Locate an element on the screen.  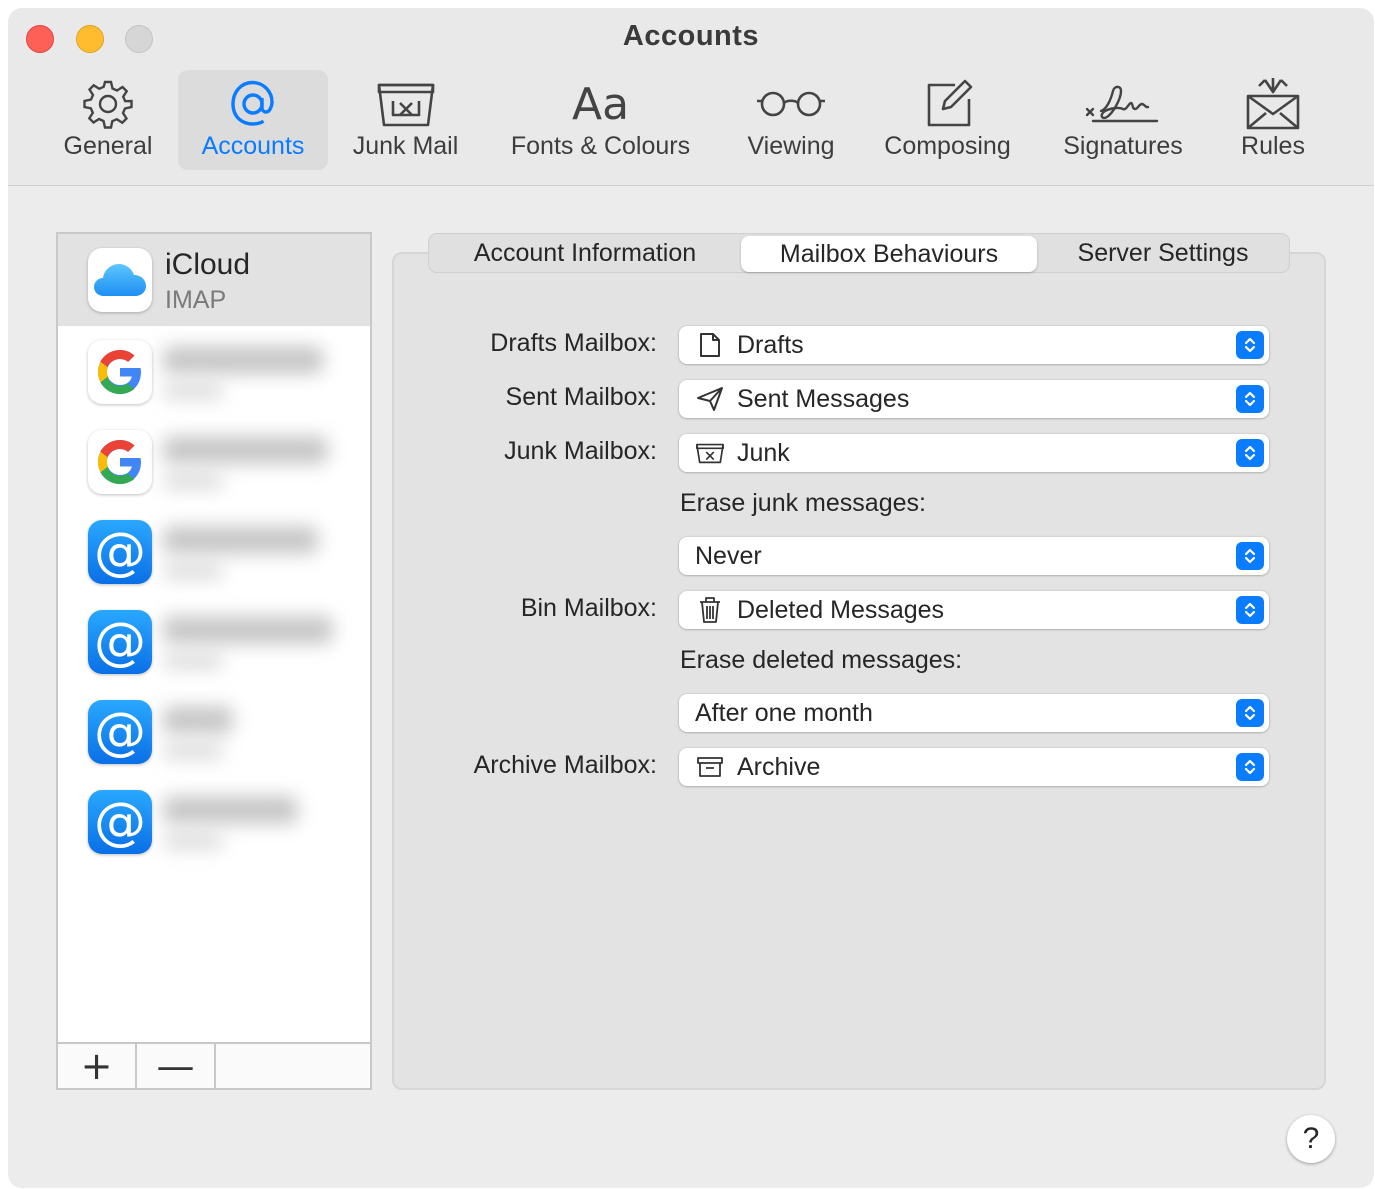
toolbar-accounts: Accounts is located at coordinates (253, 120).